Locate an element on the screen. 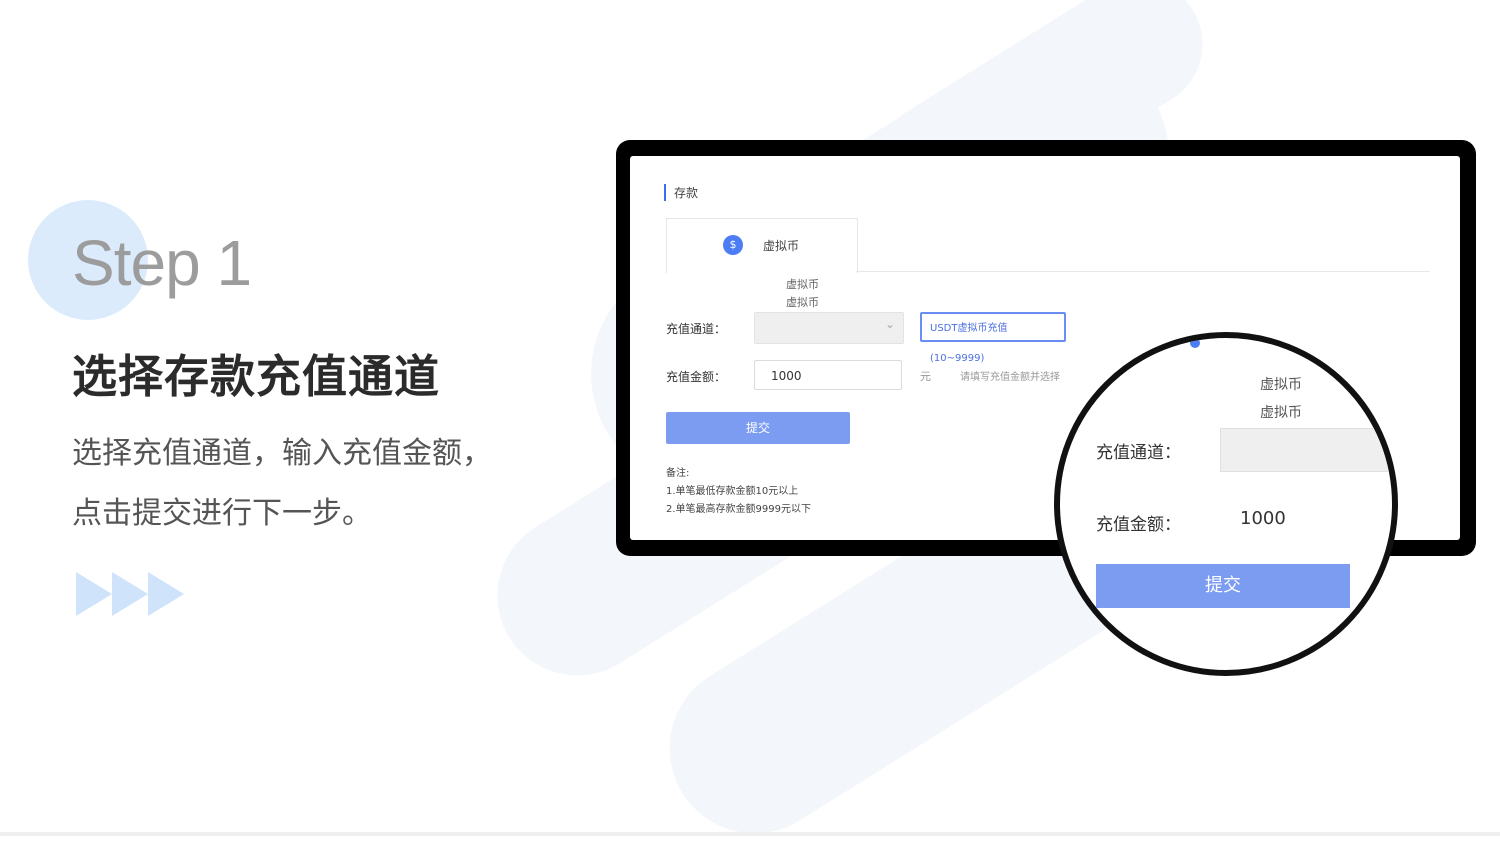 The image size is (1500, 865). coin-icon: $ is located at coordinates (733, 245).